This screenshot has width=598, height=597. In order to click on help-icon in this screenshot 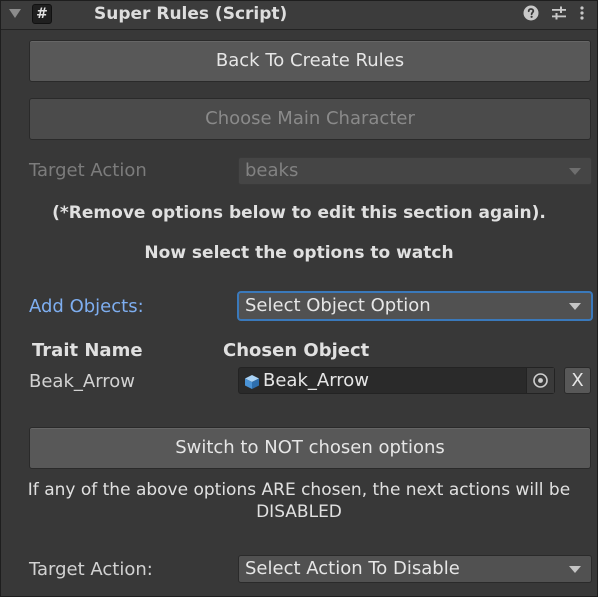, I will do `click(531, 13)`.